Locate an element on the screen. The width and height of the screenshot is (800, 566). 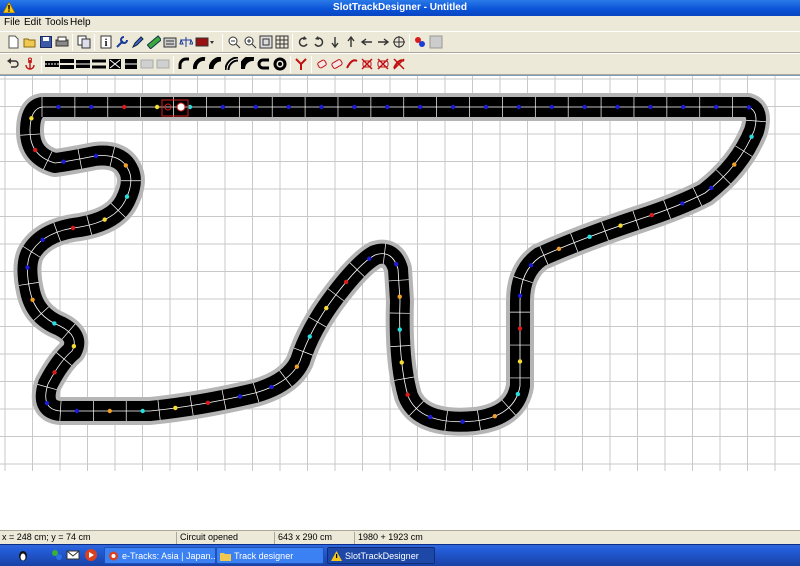
folder-open-icon is located at coordinates (30, 42).